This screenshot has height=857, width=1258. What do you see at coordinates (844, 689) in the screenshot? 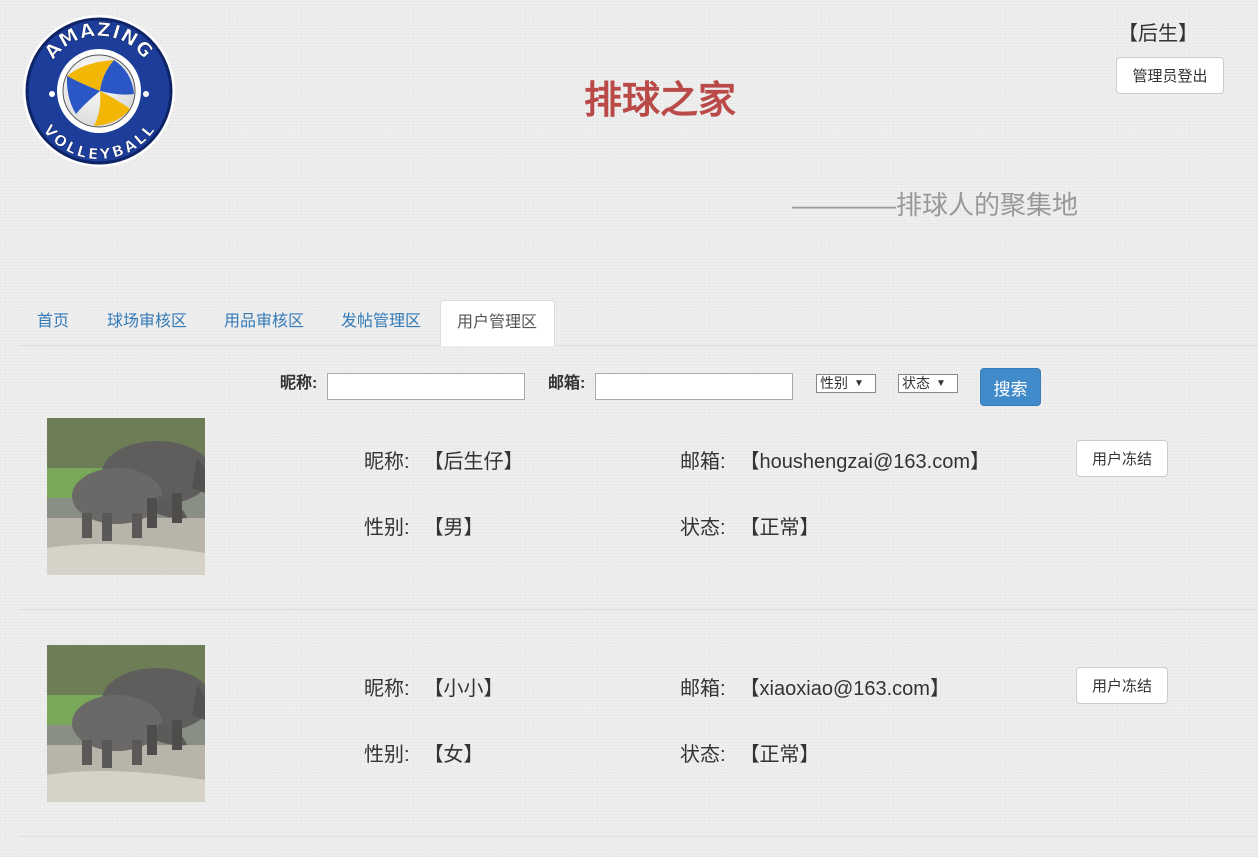
I see `email-value: 【xiaoxiao@163.com】` at bounding box center [844, 689].